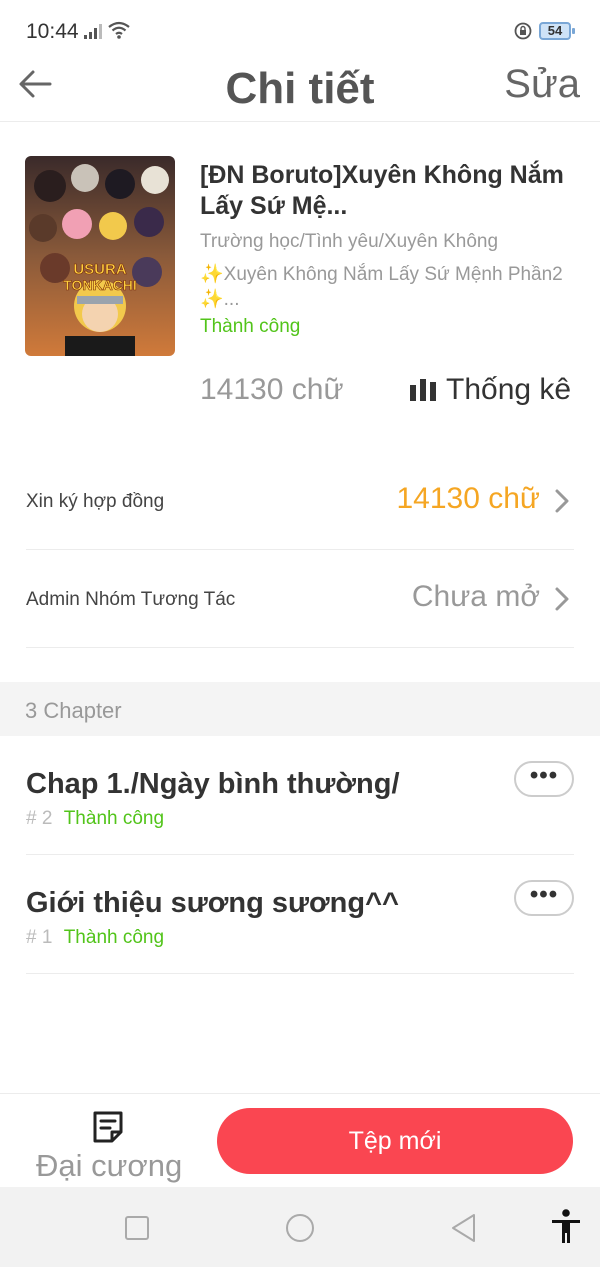  What do you see at coordinates (300, 709) in the screenshot?
I see `chapter-section-header: 3 Chapter` at bounding box center [300, 709].